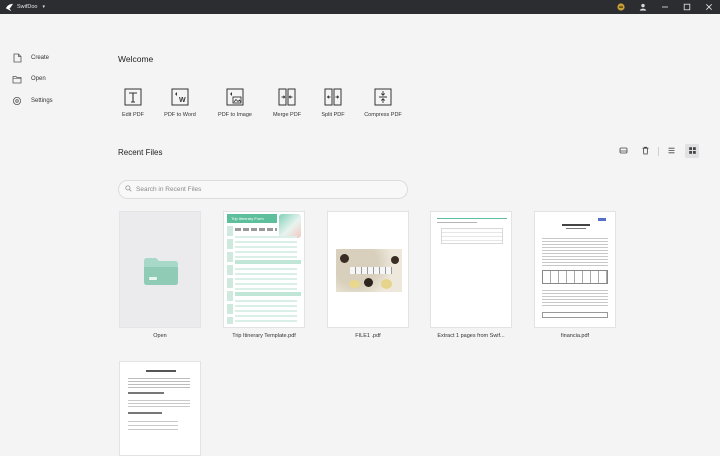 This screenshot has width=720, height=456. What do you see at coordinates (30, 58) in the screenshot?
I see `sidebar-item-create: Create` at bounding box center [30, 58].